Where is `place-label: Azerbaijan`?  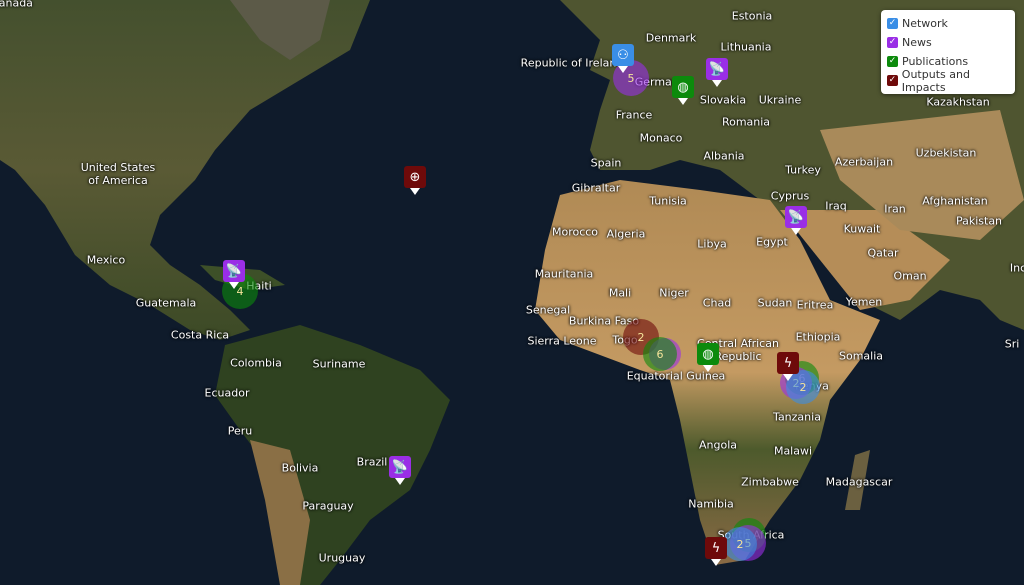
place-label: Azerbaijan is located at coordinates (864, 162).